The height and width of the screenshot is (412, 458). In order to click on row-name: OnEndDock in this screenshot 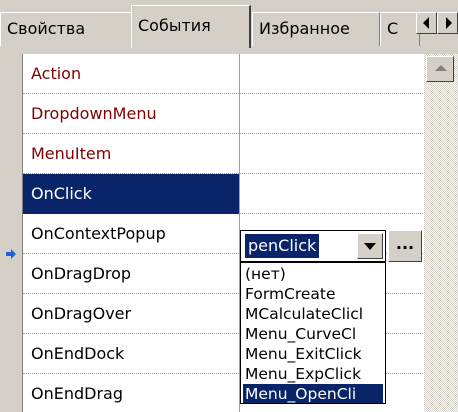, I will do `click(131, 354)`.